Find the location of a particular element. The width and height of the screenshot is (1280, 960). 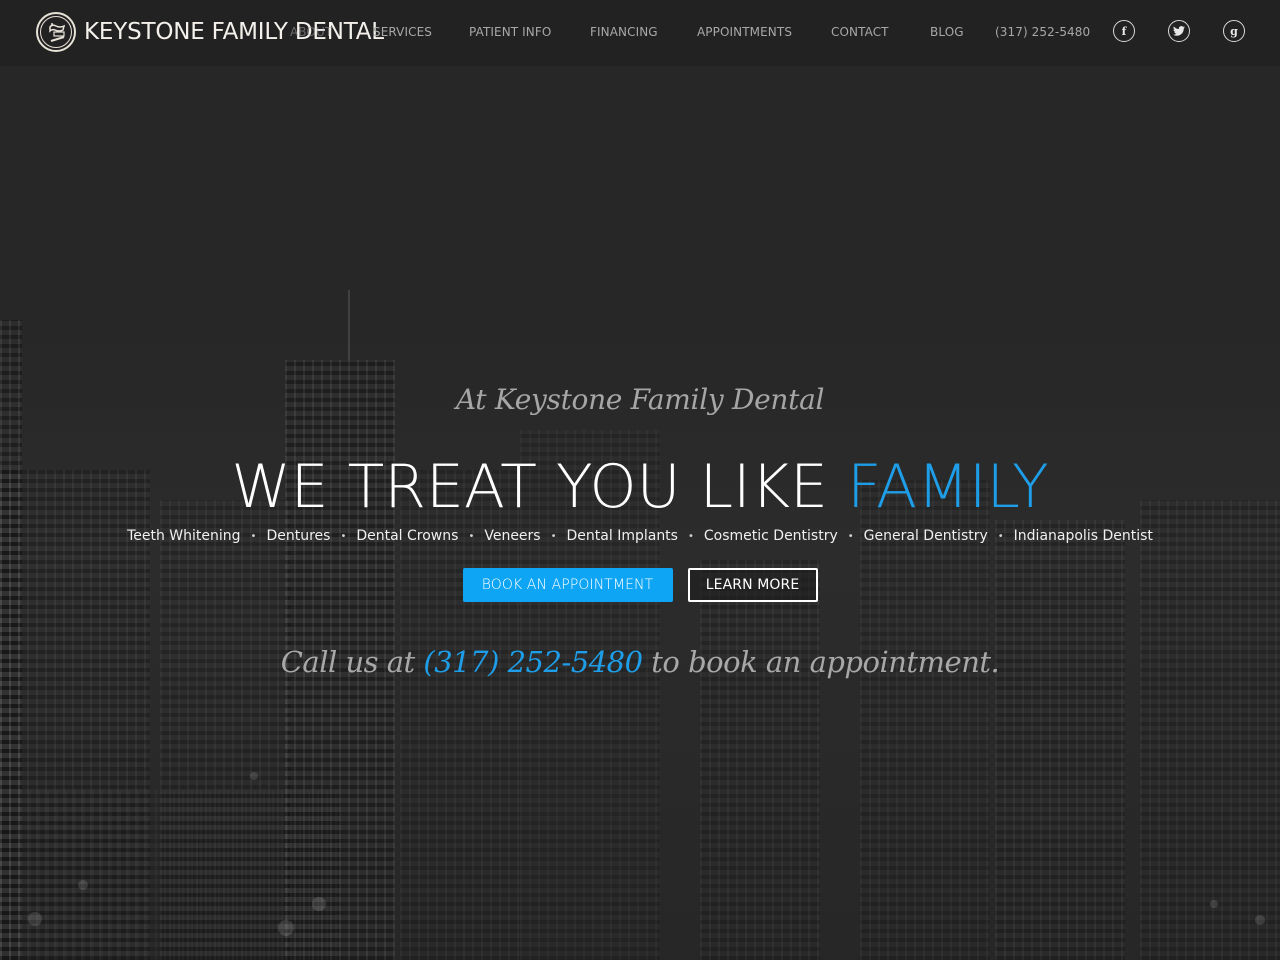

service-link: Teeth Whitening is located at coordinates (183, 536).